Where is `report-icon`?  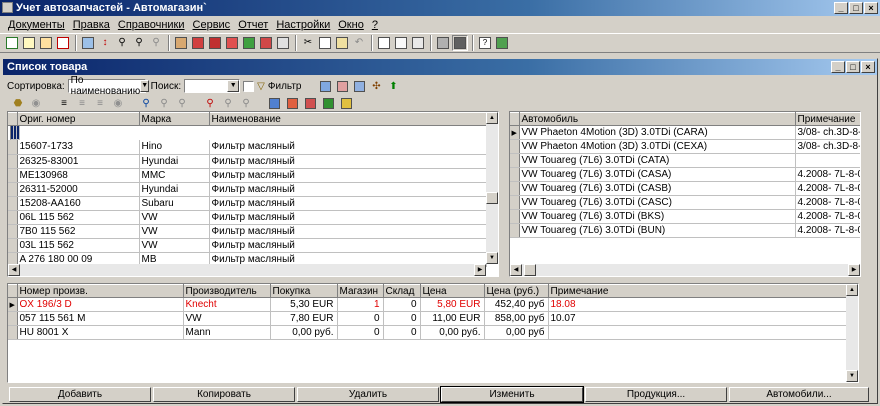 report-icon is located at coordinates (401, 43).